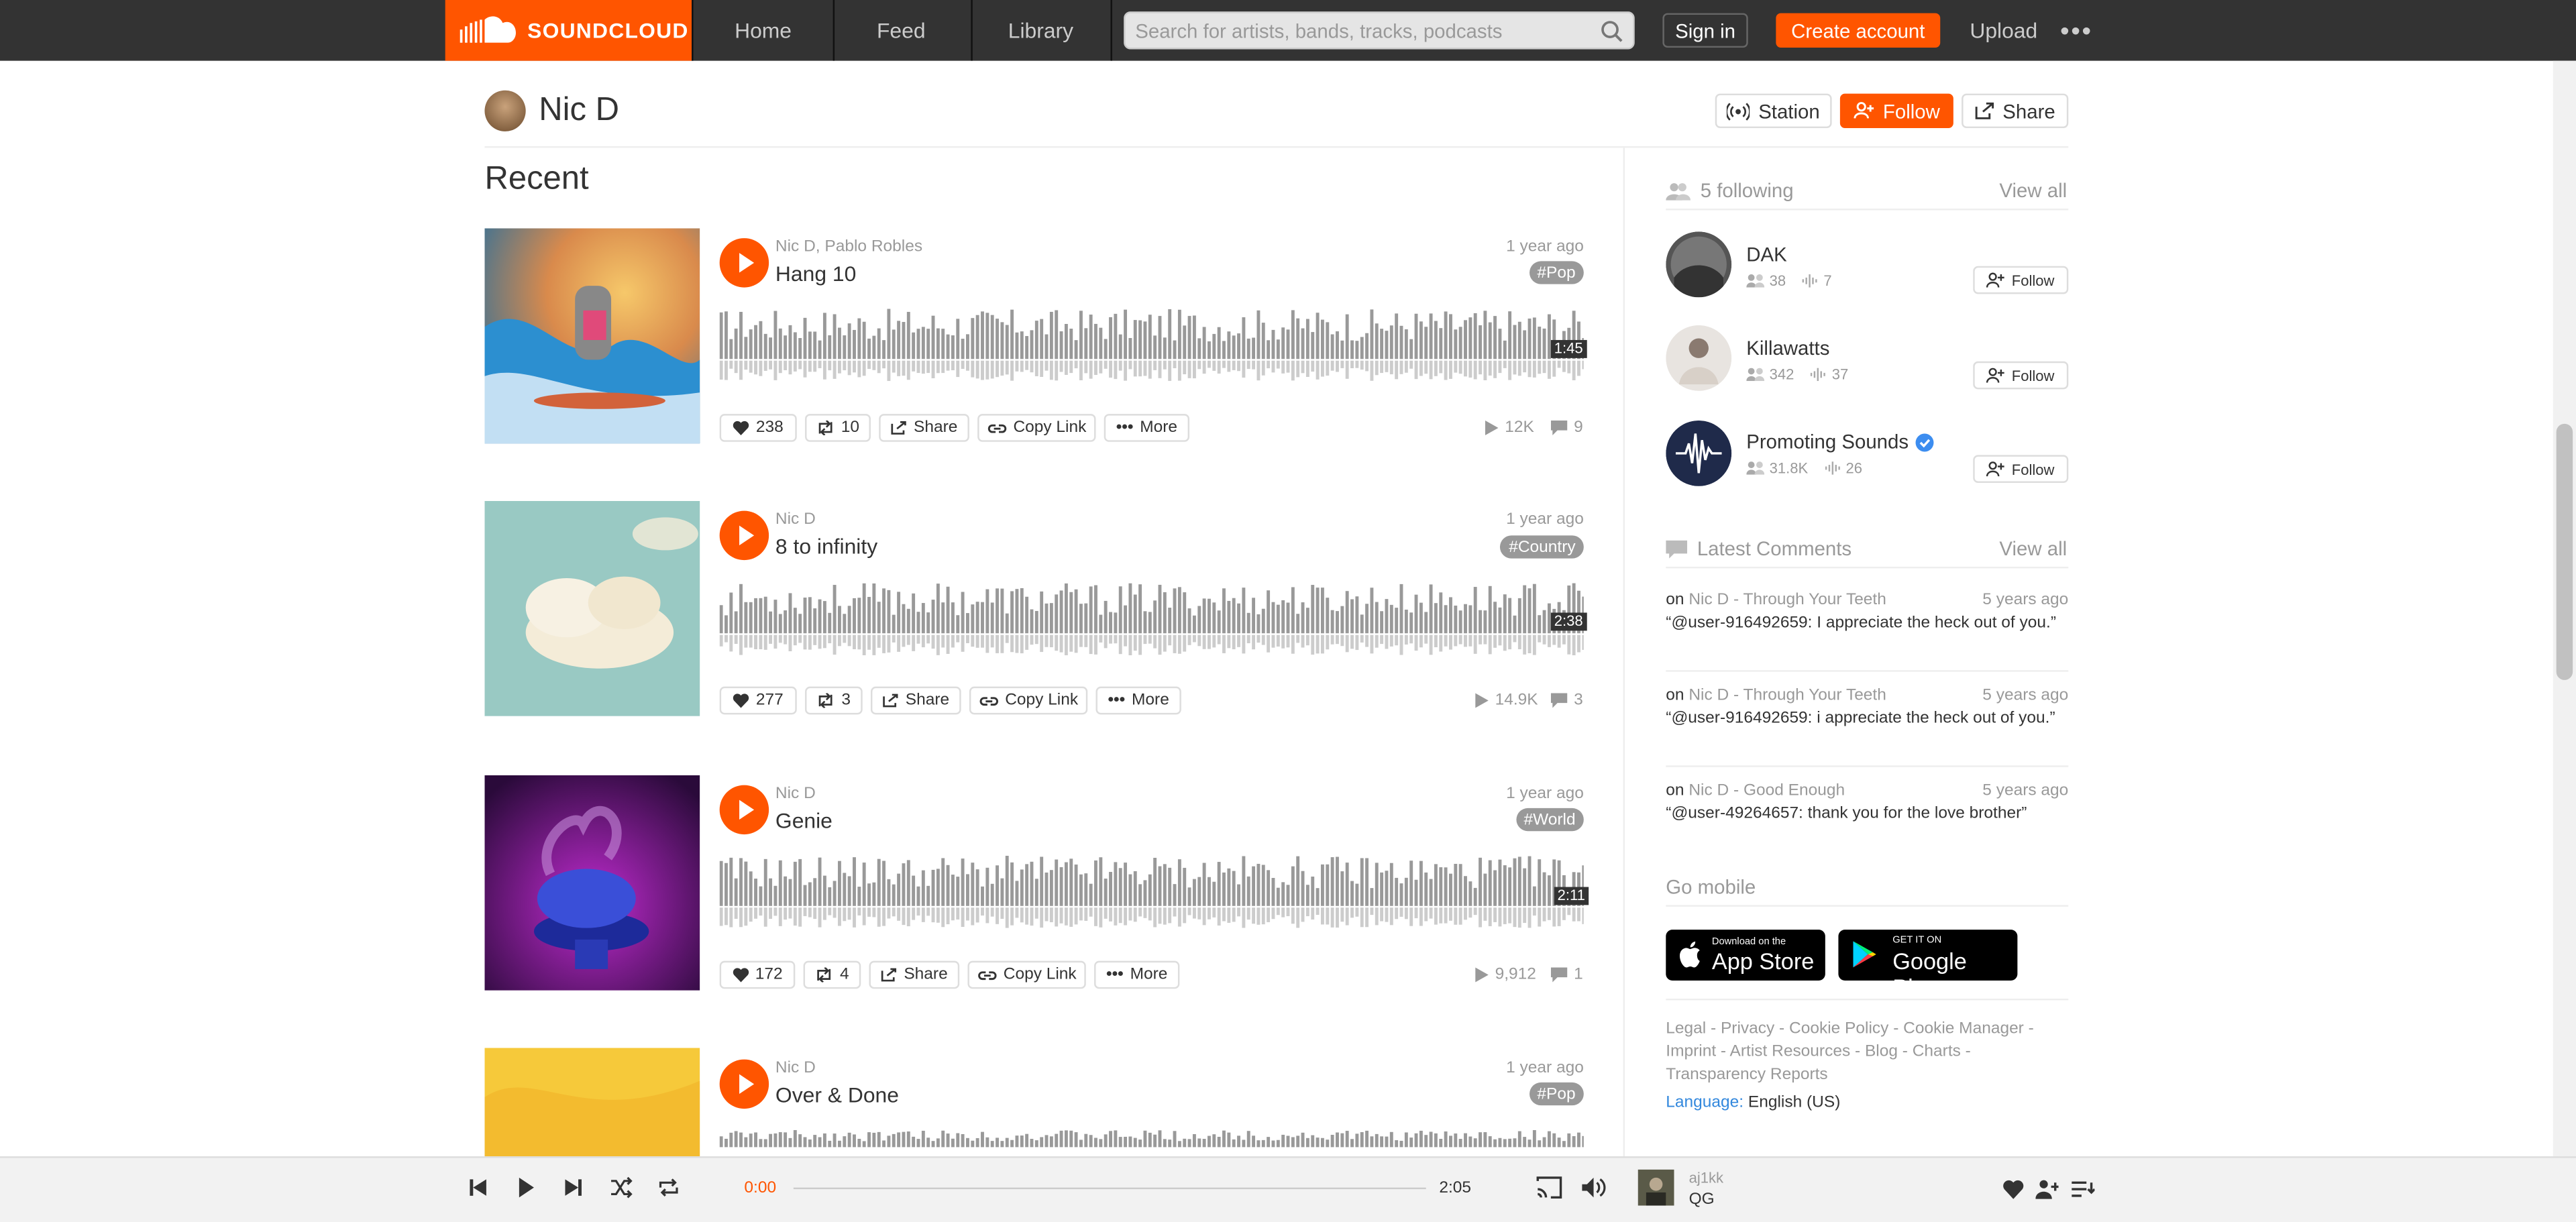 Image resolution: width=2576 pixels, height=1222 pixels. Describe the element at coordinates (1705, 30) in the screenshot. I see `sign-in-button: Sign in` at that location.